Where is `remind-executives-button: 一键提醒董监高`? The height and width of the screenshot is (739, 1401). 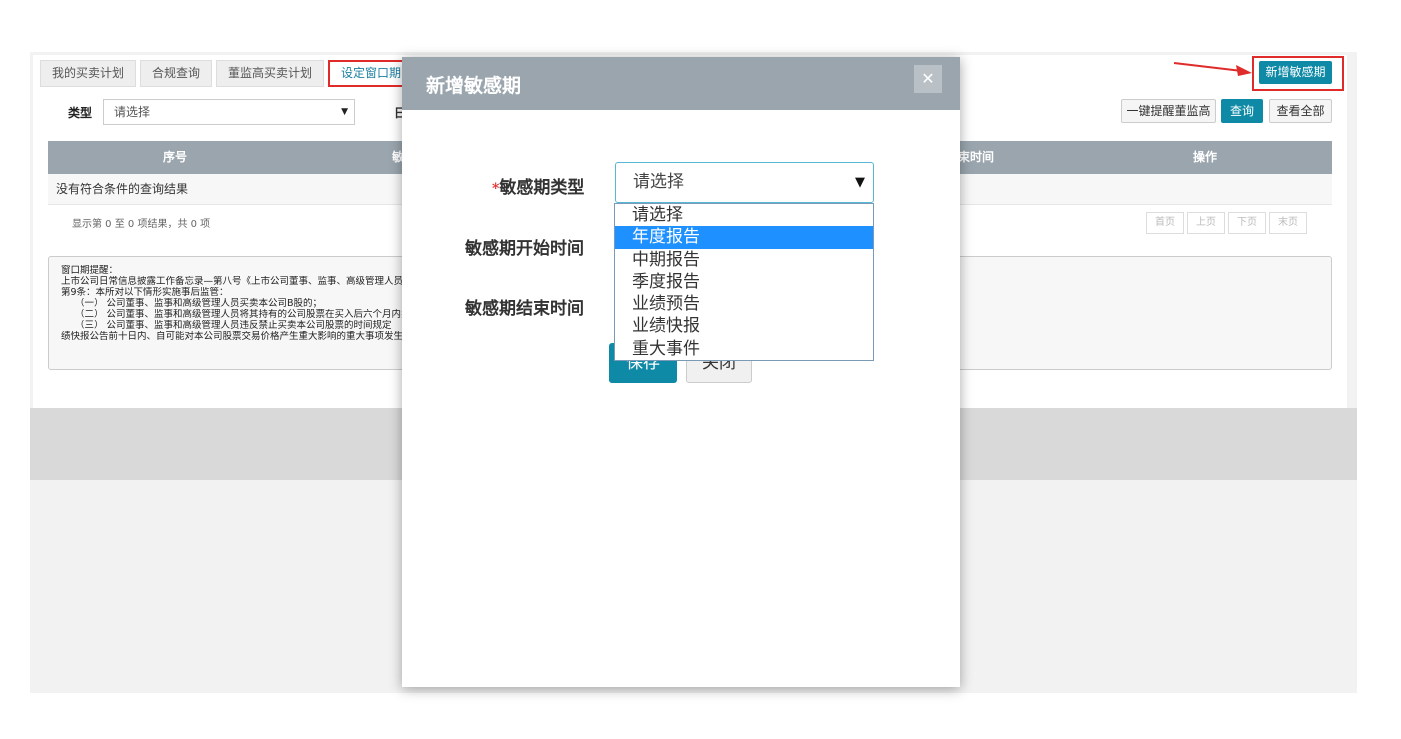
remind-executives-button: 一键提醒董监高 is located at coordinates (1168, 111).